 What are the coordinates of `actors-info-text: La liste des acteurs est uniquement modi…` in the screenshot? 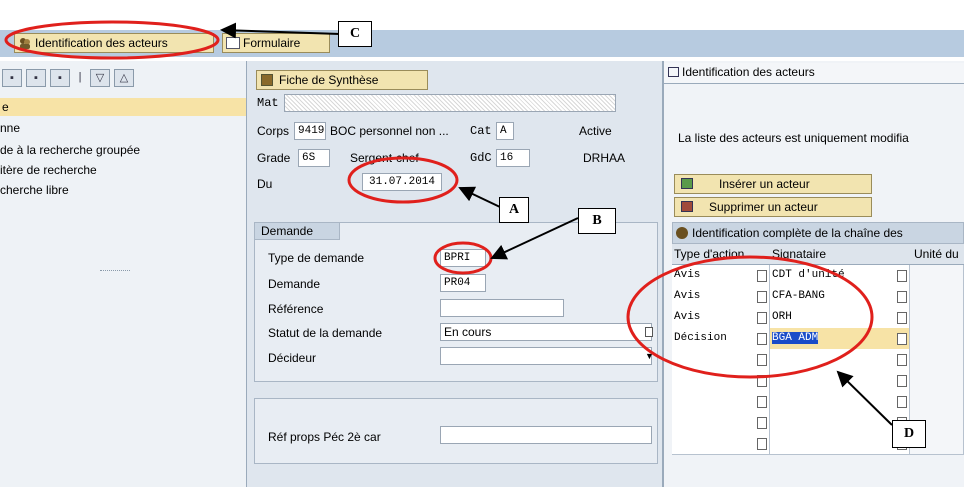 It's located at (793, 138).